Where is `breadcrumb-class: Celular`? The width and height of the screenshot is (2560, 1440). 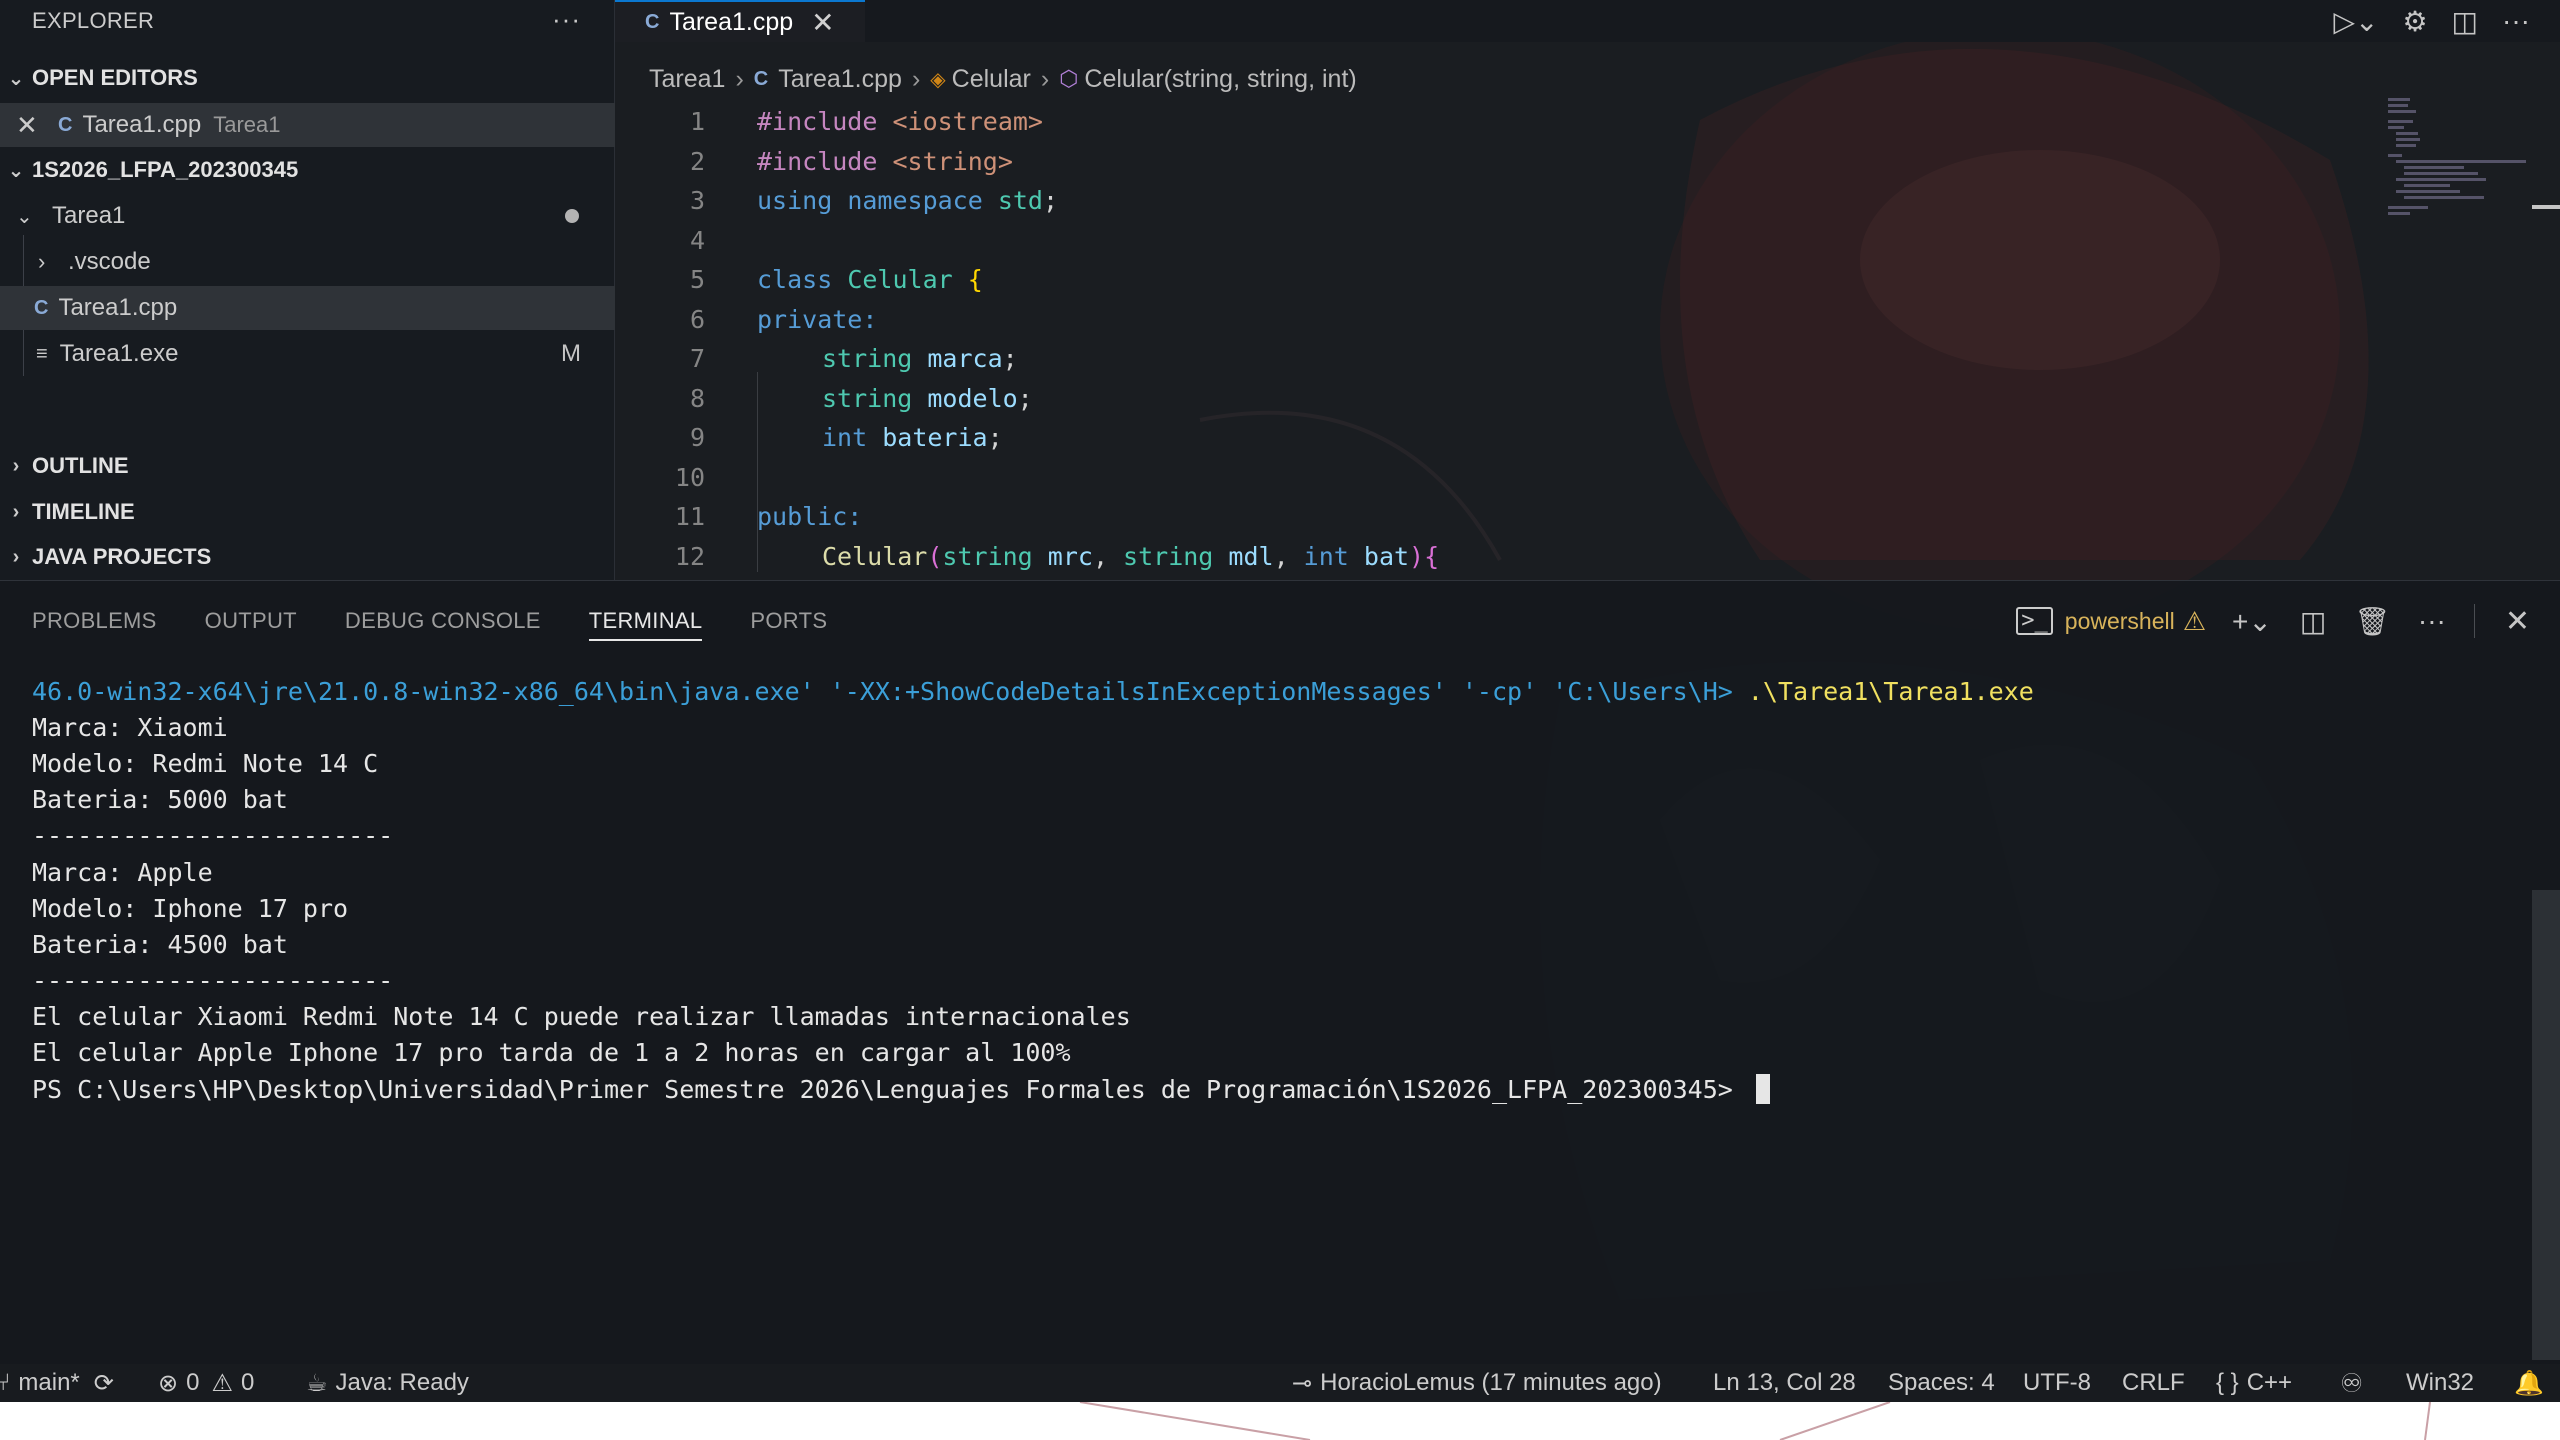 breadcrumb-class: Celular is located at coordinates (991, 79).